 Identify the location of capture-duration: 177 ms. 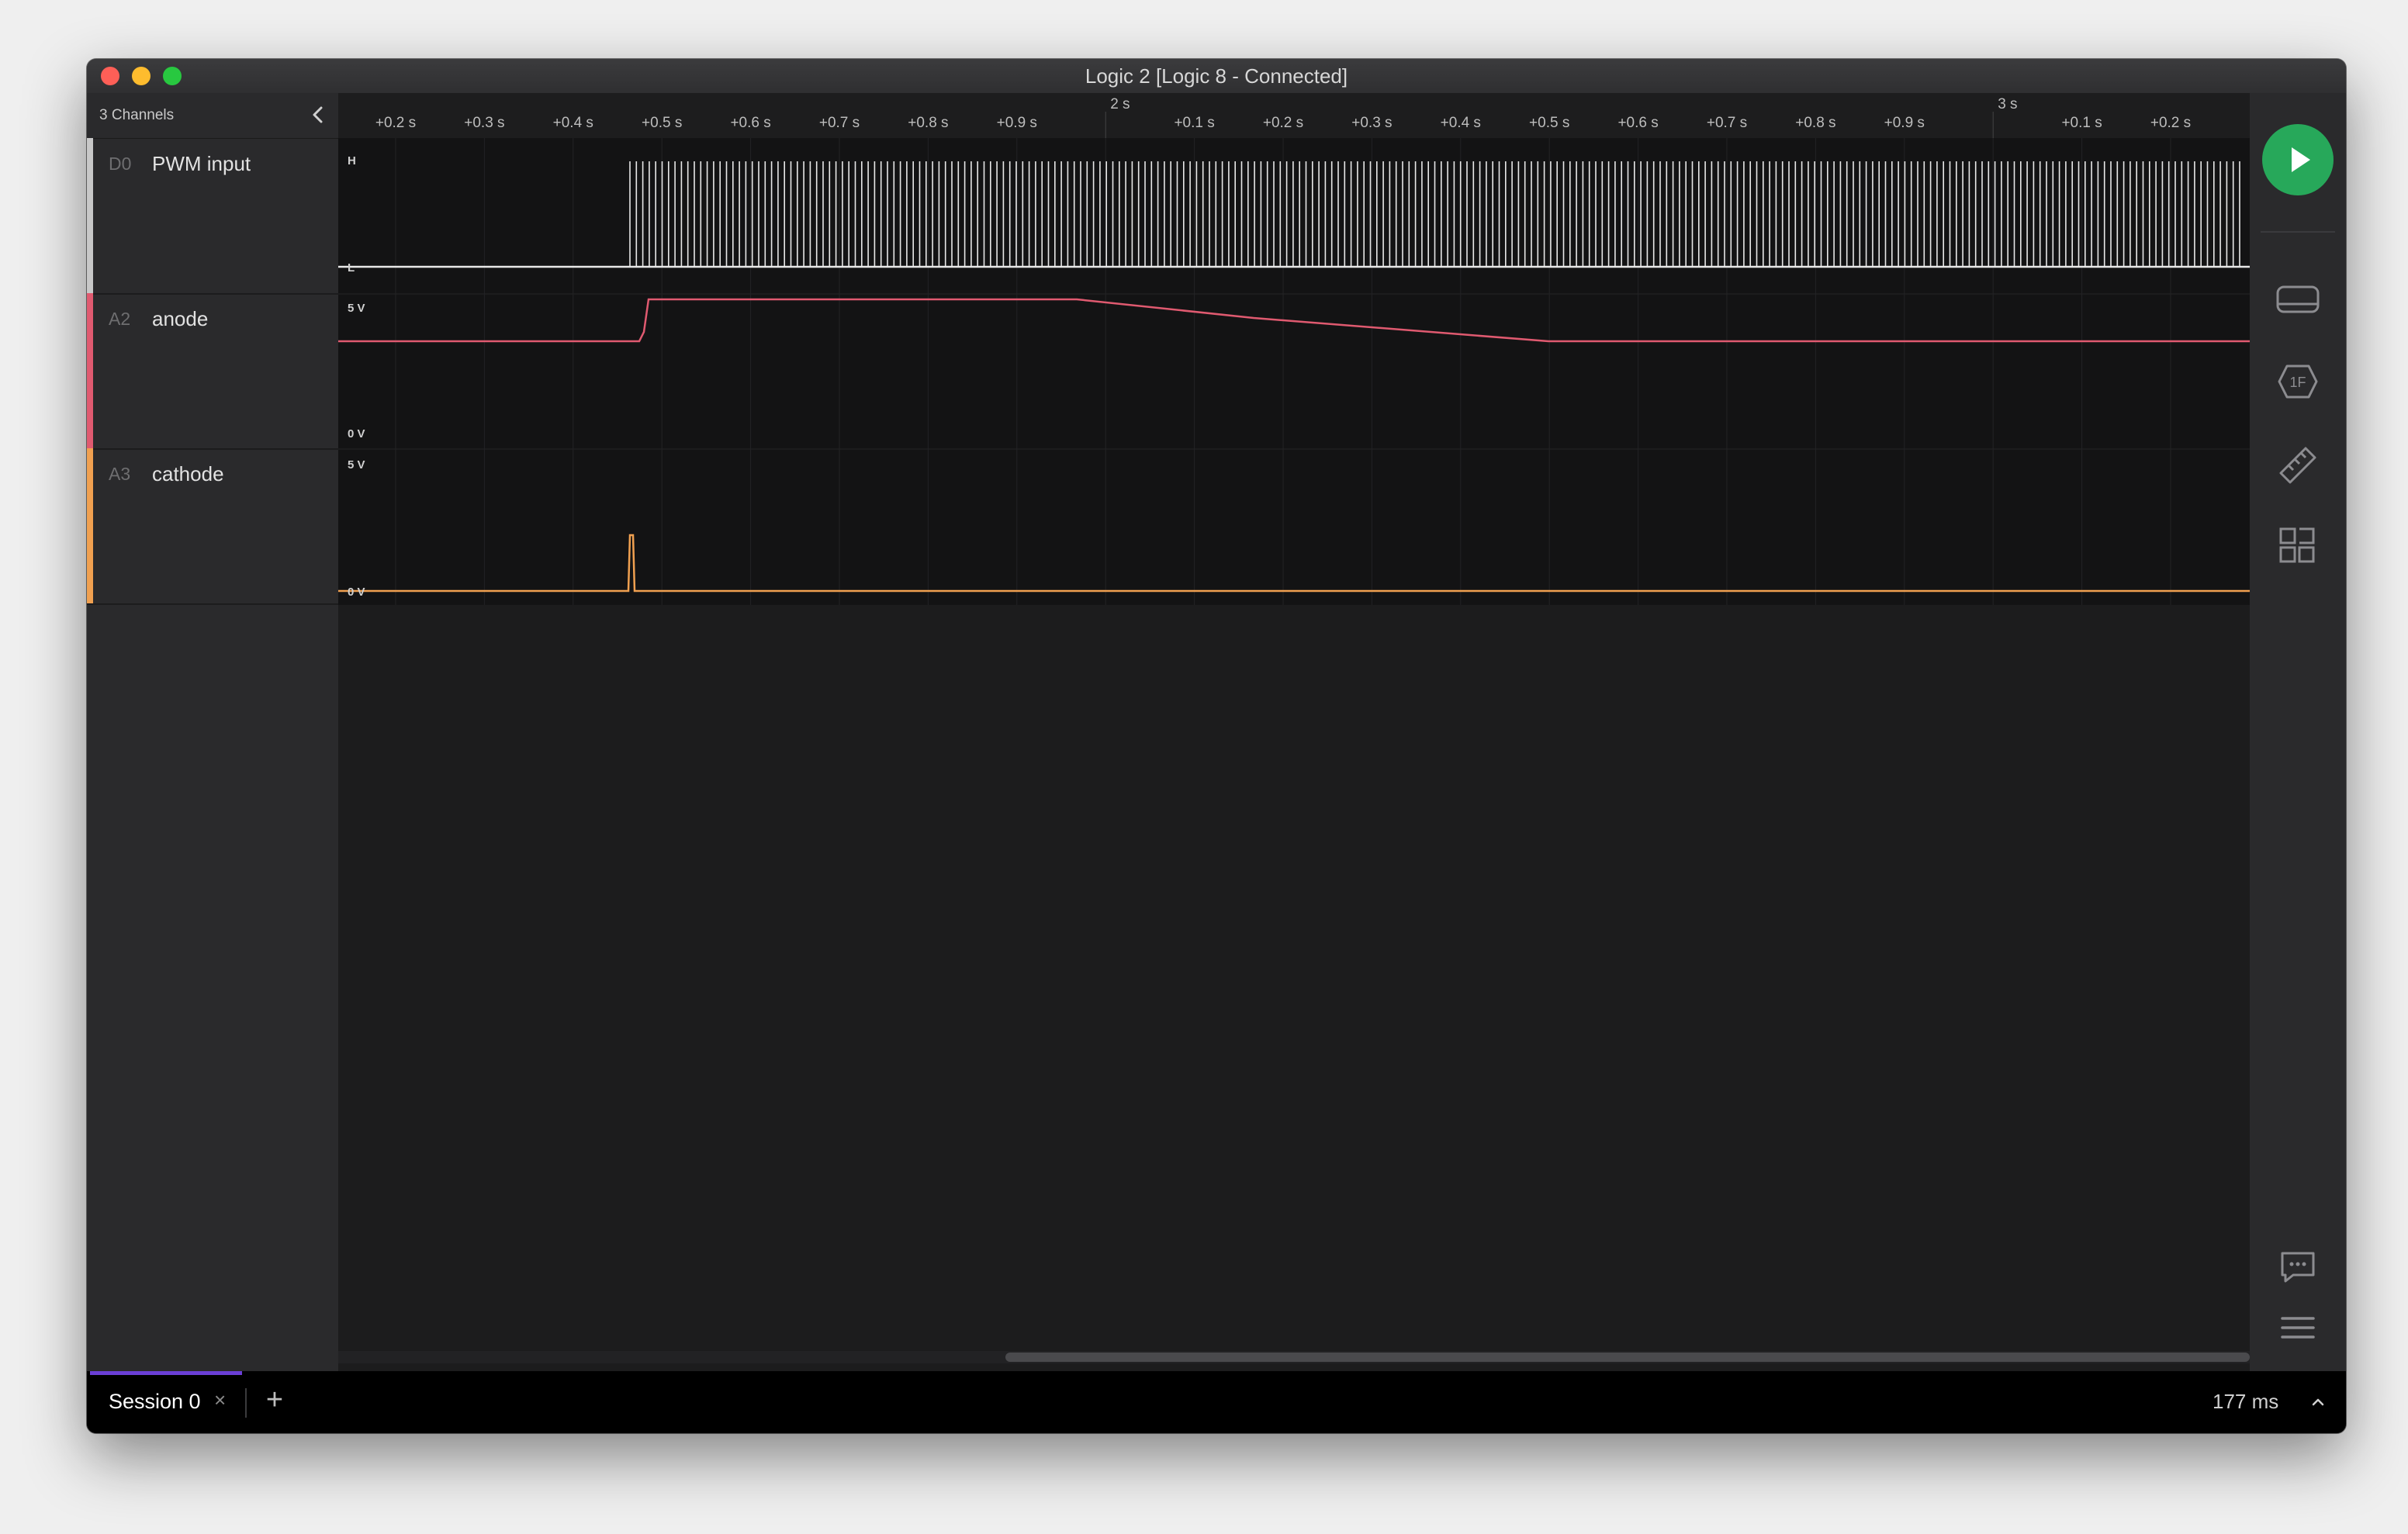
(2245, 1402).